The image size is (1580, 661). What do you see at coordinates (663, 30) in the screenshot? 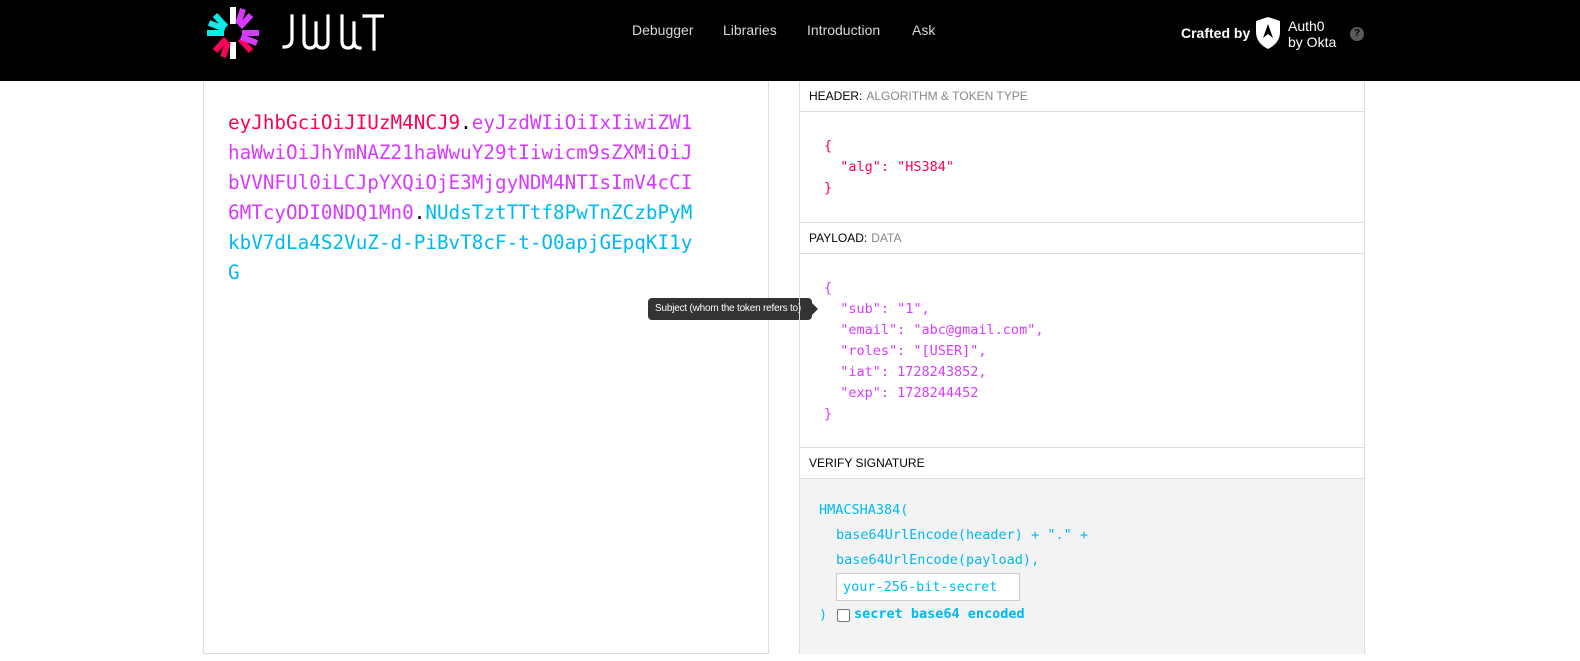
I see `nav-link-debugger: Debugger` at bounding box center [663, 30].